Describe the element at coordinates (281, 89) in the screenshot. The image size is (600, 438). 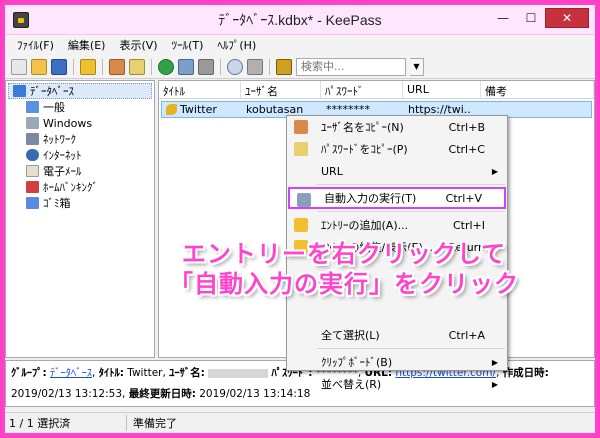
I see `column-header-username: ﾕｰｻﾞ名` at that location.